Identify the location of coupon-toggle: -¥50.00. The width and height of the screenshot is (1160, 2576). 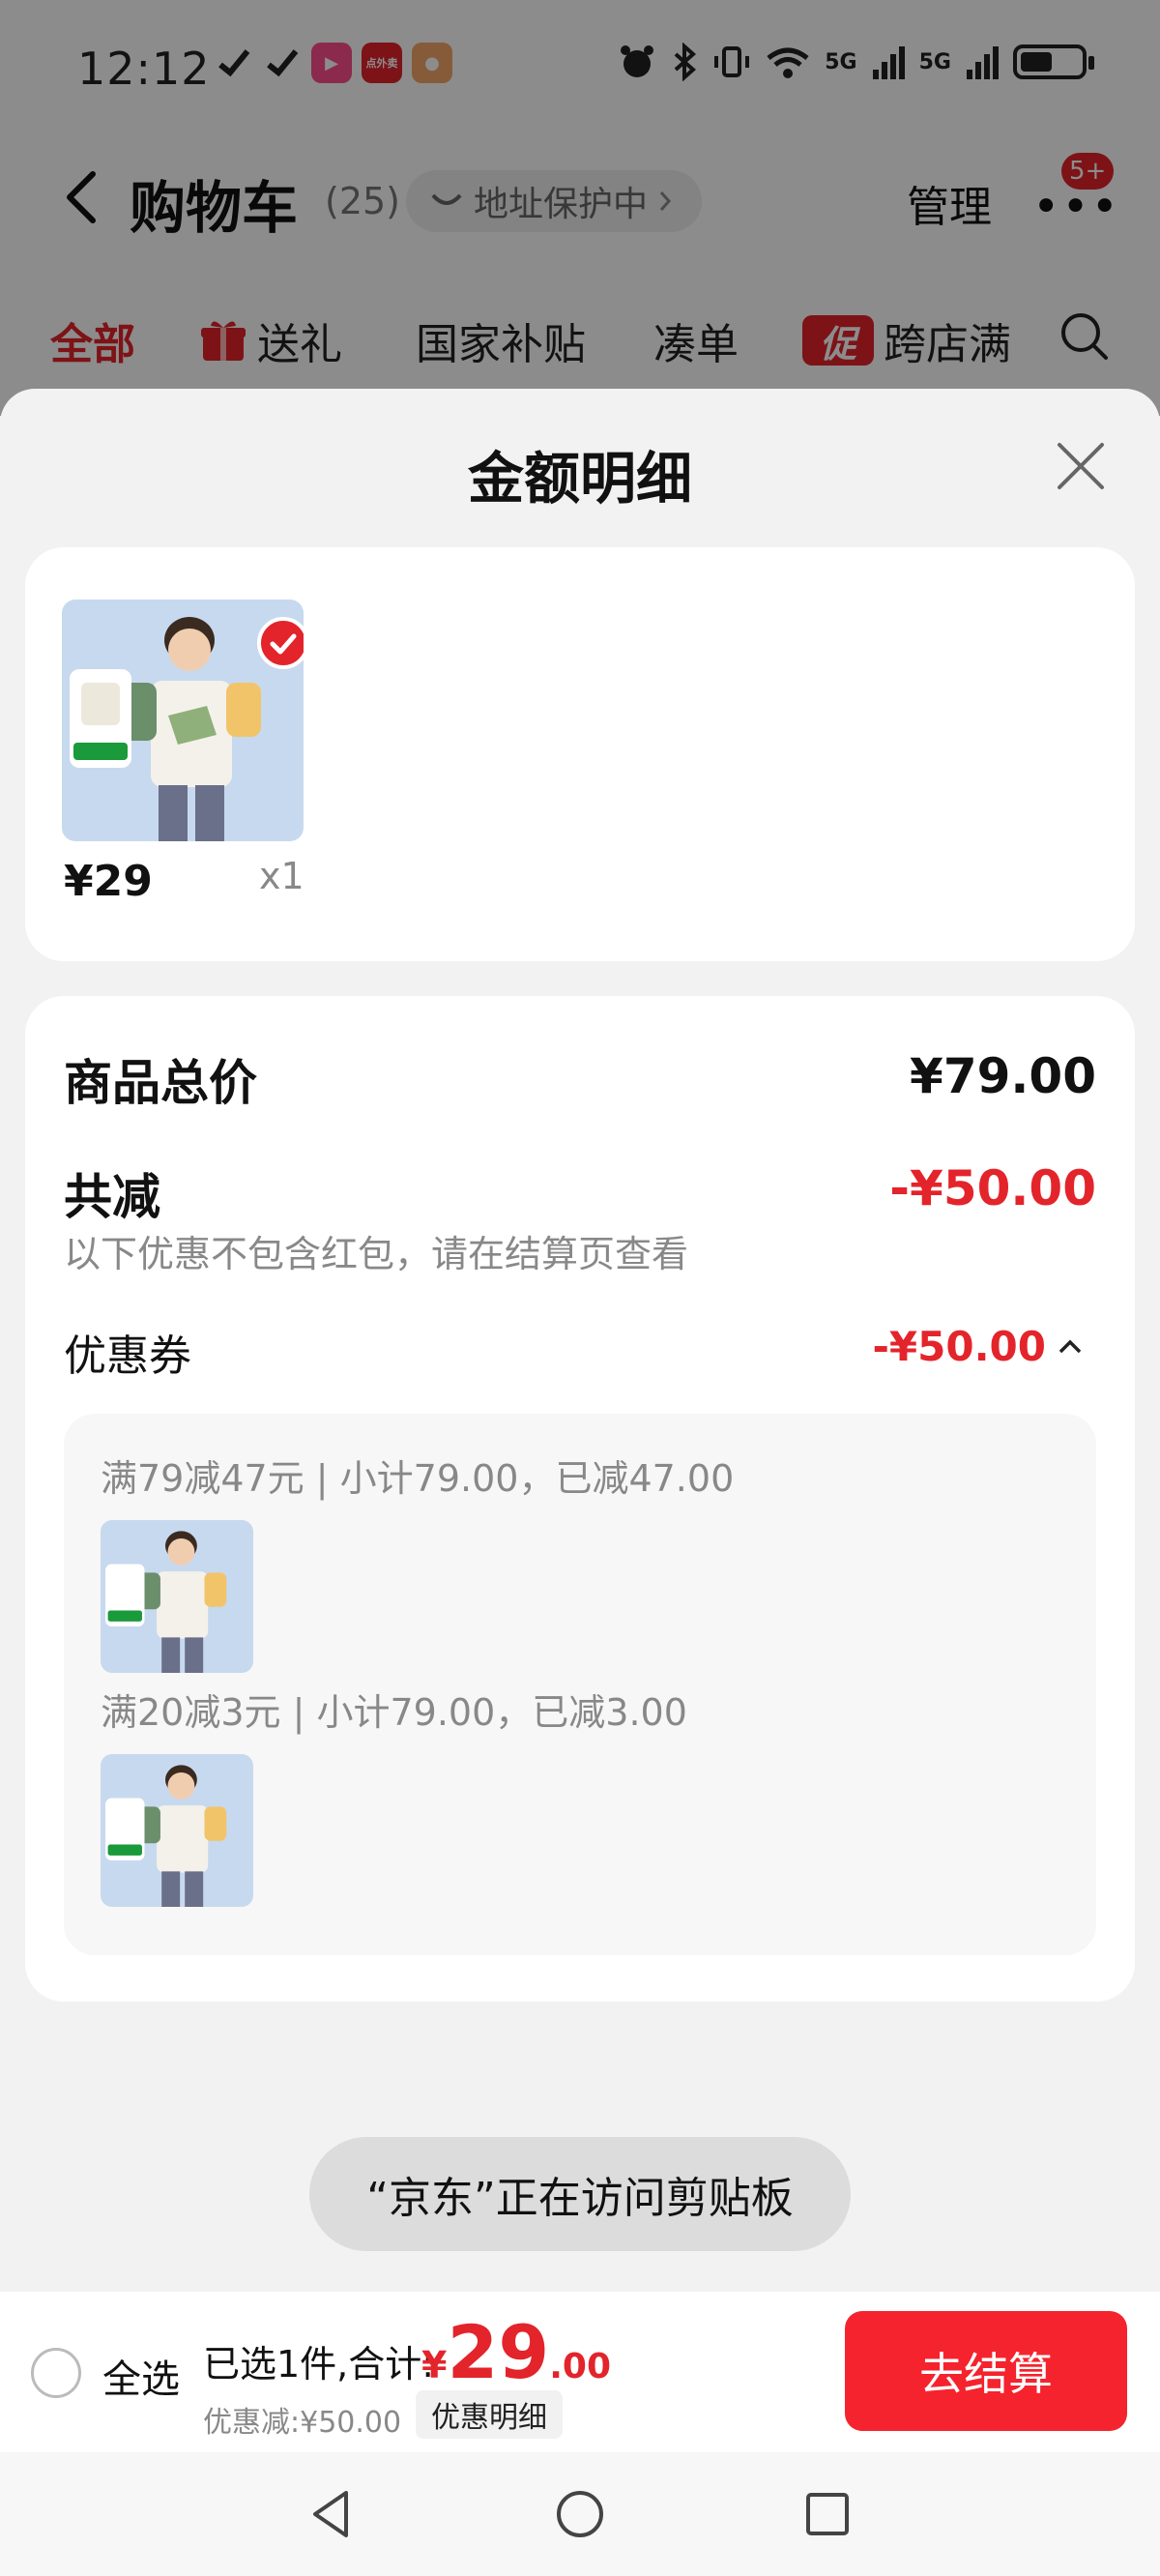
(977, 1346).